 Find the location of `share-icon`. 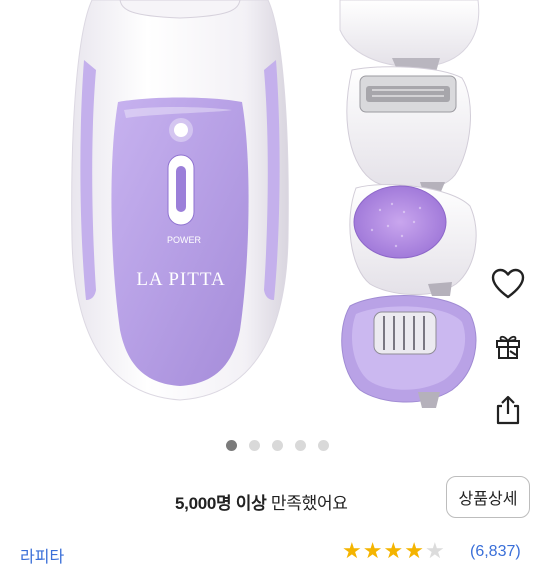

share-icon is located at coordinates (508, 410).